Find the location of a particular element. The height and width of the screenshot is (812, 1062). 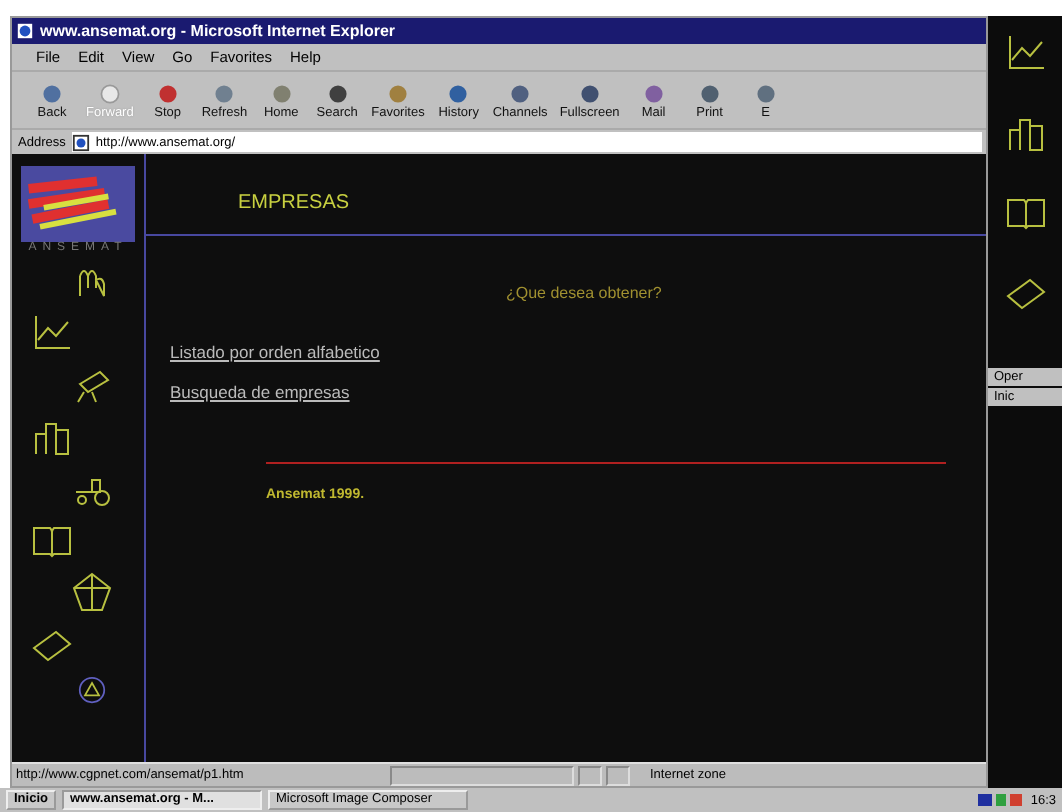

browser-icon is located at coordinates (25, 31).